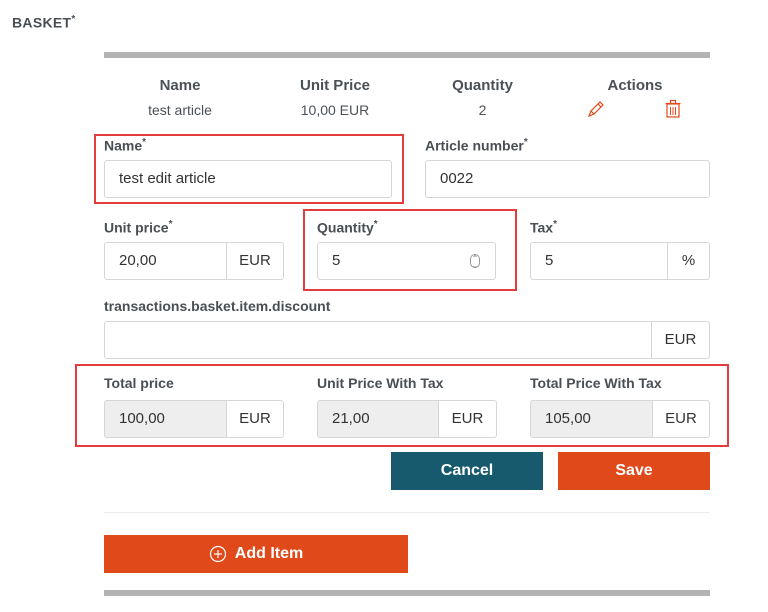  Describe the element at coordinates (217, 306) in the screenshot. I see `discount-label: transactions.basket.item.discount` at that location.